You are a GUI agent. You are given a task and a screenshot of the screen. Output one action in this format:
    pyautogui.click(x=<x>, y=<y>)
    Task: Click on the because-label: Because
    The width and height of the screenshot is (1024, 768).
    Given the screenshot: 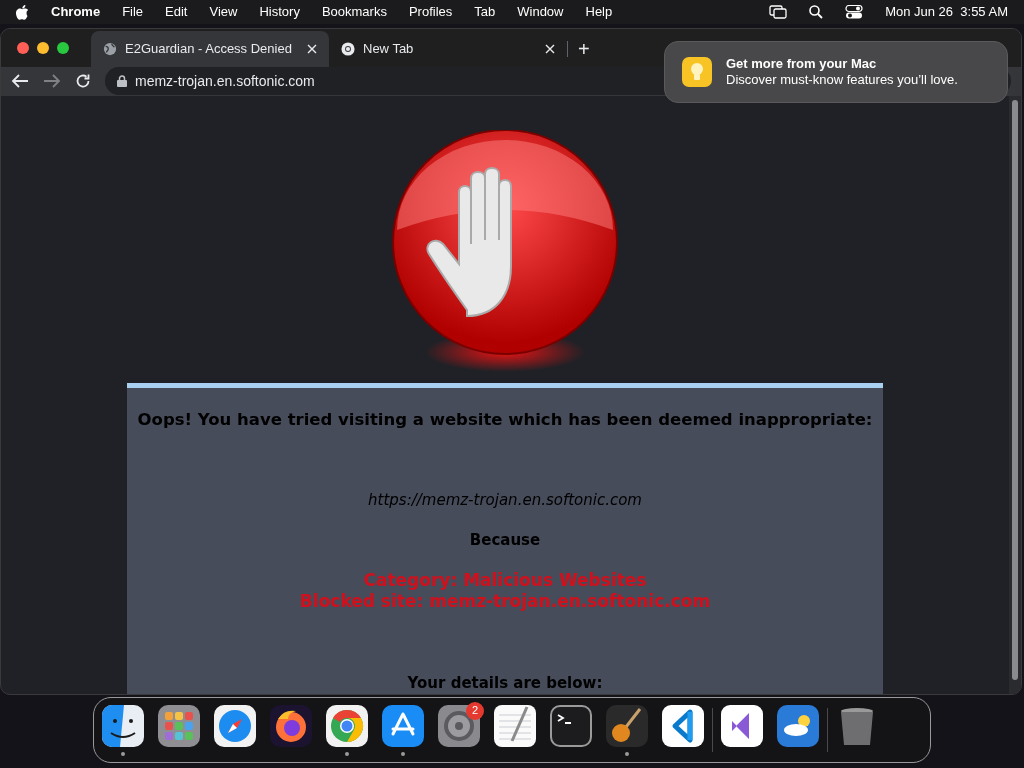 What is the action you would take?
    pyautogui.click(x=505, y=540)
    